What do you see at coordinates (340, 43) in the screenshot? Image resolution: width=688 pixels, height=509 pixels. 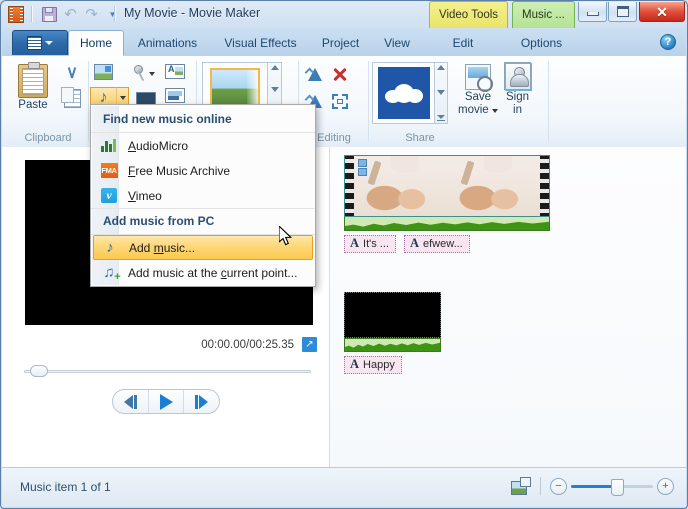 I see `tab-project: Project` at bounding box center [340, 43].